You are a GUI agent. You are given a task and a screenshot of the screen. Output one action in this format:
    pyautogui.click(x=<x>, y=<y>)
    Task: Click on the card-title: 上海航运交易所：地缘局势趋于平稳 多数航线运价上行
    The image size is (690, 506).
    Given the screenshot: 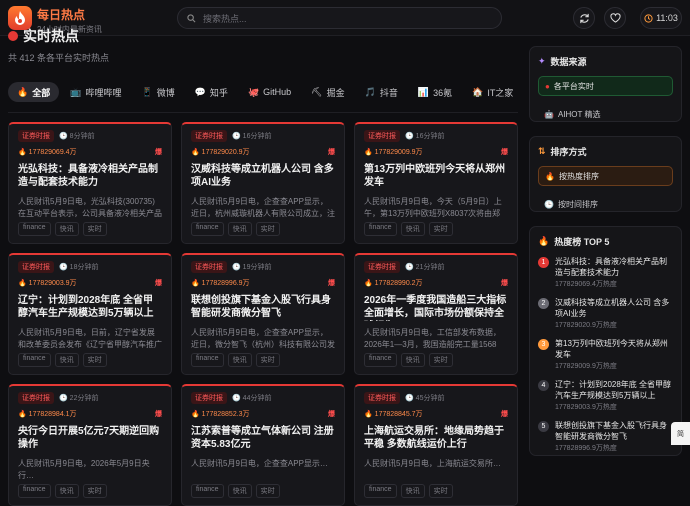 What is the action you would take?
    pyautogui.click(x=436, y=438)
    